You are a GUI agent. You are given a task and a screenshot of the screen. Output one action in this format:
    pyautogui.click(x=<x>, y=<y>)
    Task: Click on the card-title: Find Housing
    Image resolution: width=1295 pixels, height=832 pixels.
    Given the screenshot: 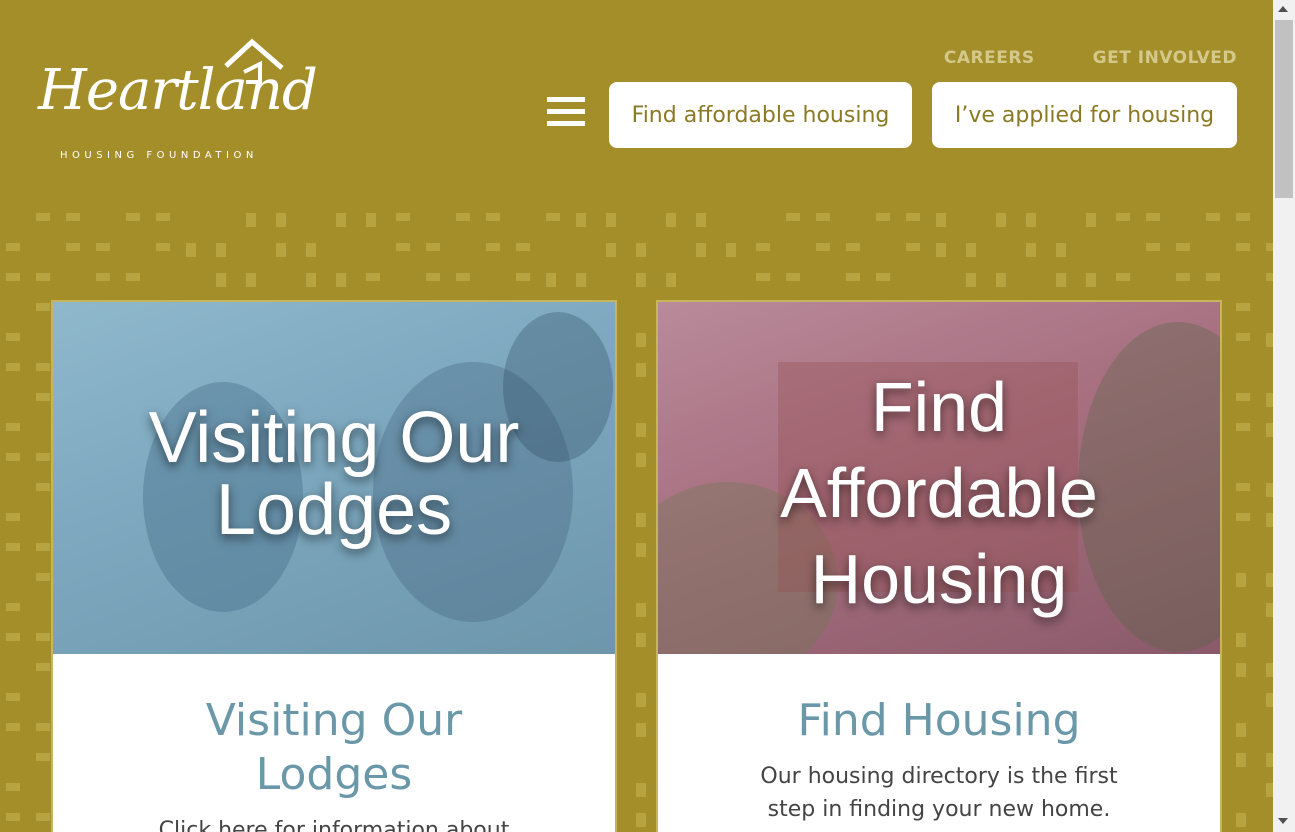 What is the action you would take?
    pyautogui.click(x=939, y=721)
    